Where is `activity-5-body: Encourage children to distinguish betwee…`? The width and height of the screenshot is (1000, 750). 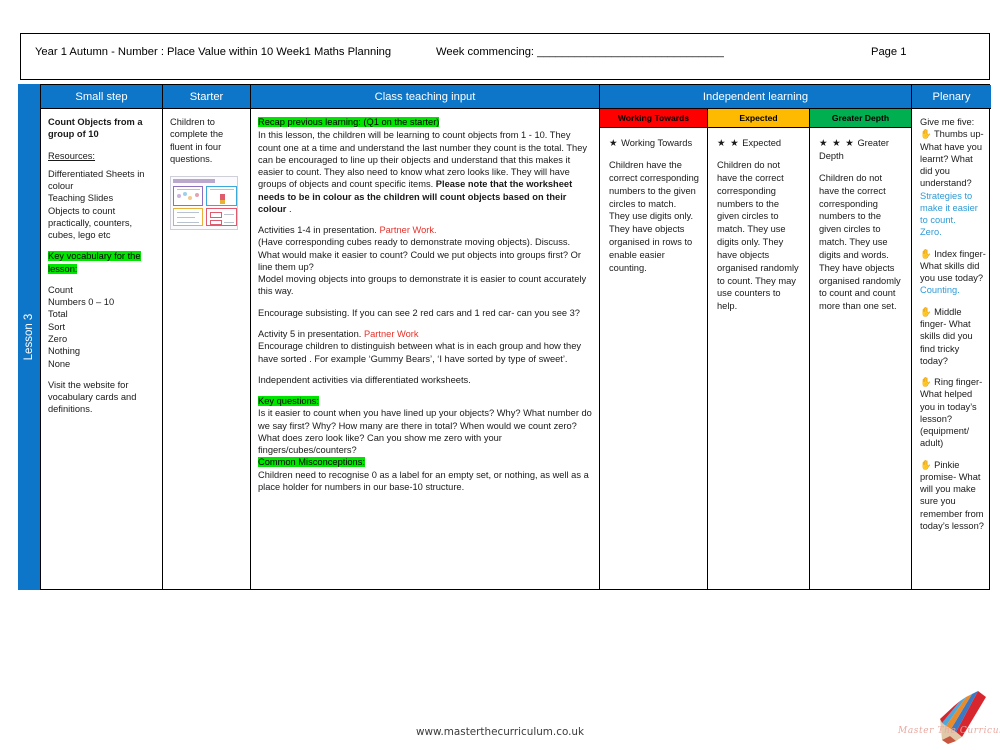
activity-5-body: Encourage children to distinguish betwee… is located at coordinates (420, 352).